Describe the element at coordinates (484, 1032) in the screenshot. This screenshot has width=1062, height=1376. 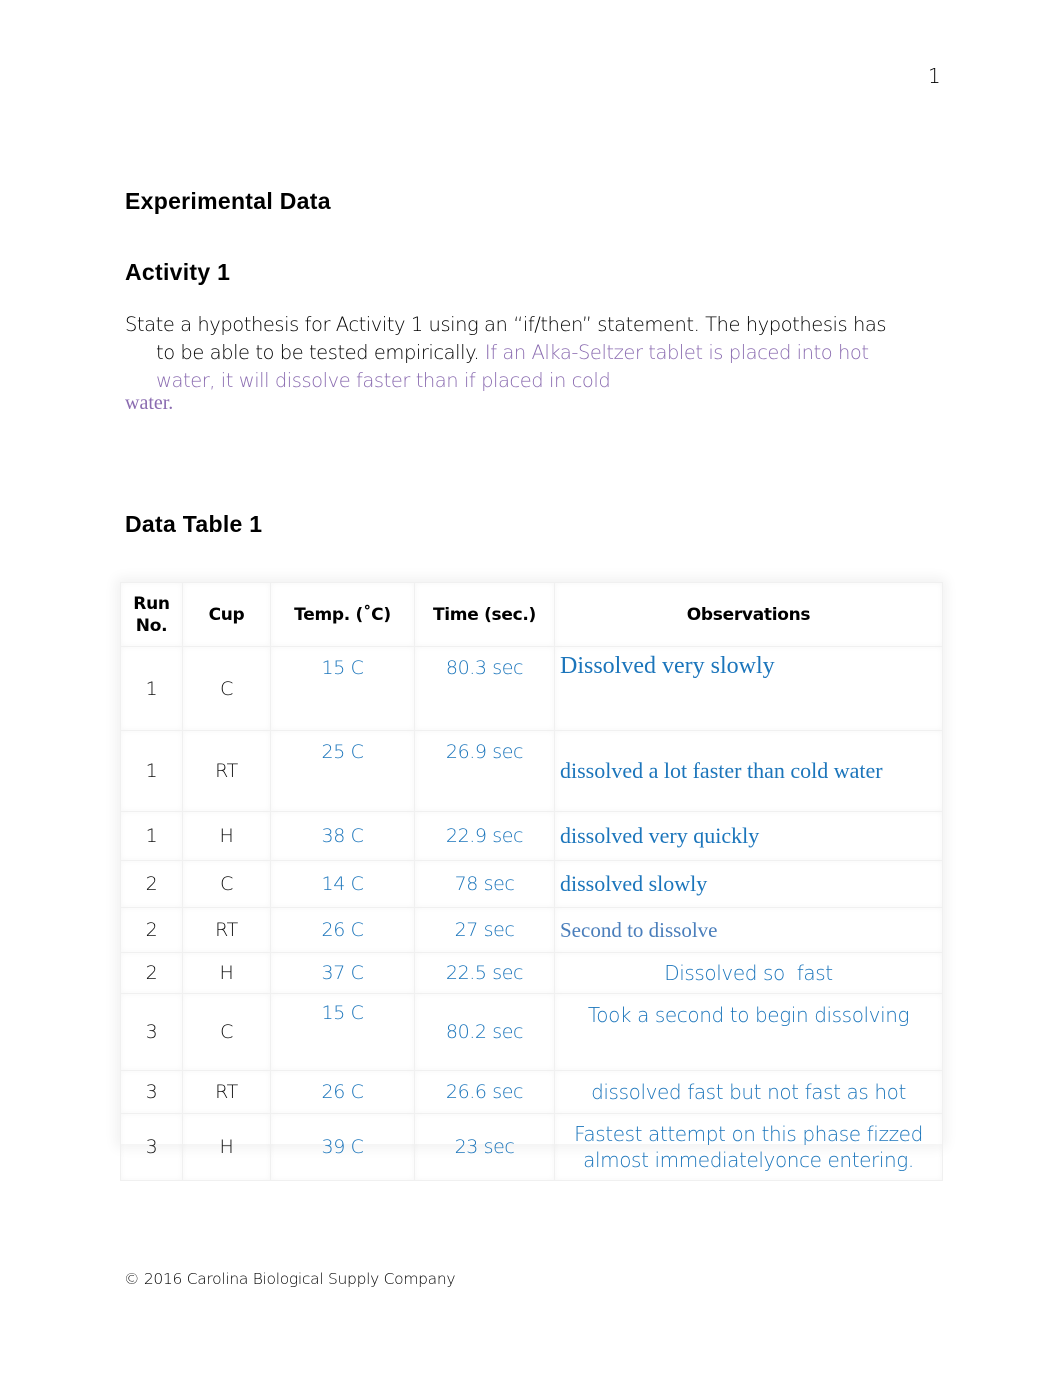
I see `cell-time: 80.2 sec` at that location.